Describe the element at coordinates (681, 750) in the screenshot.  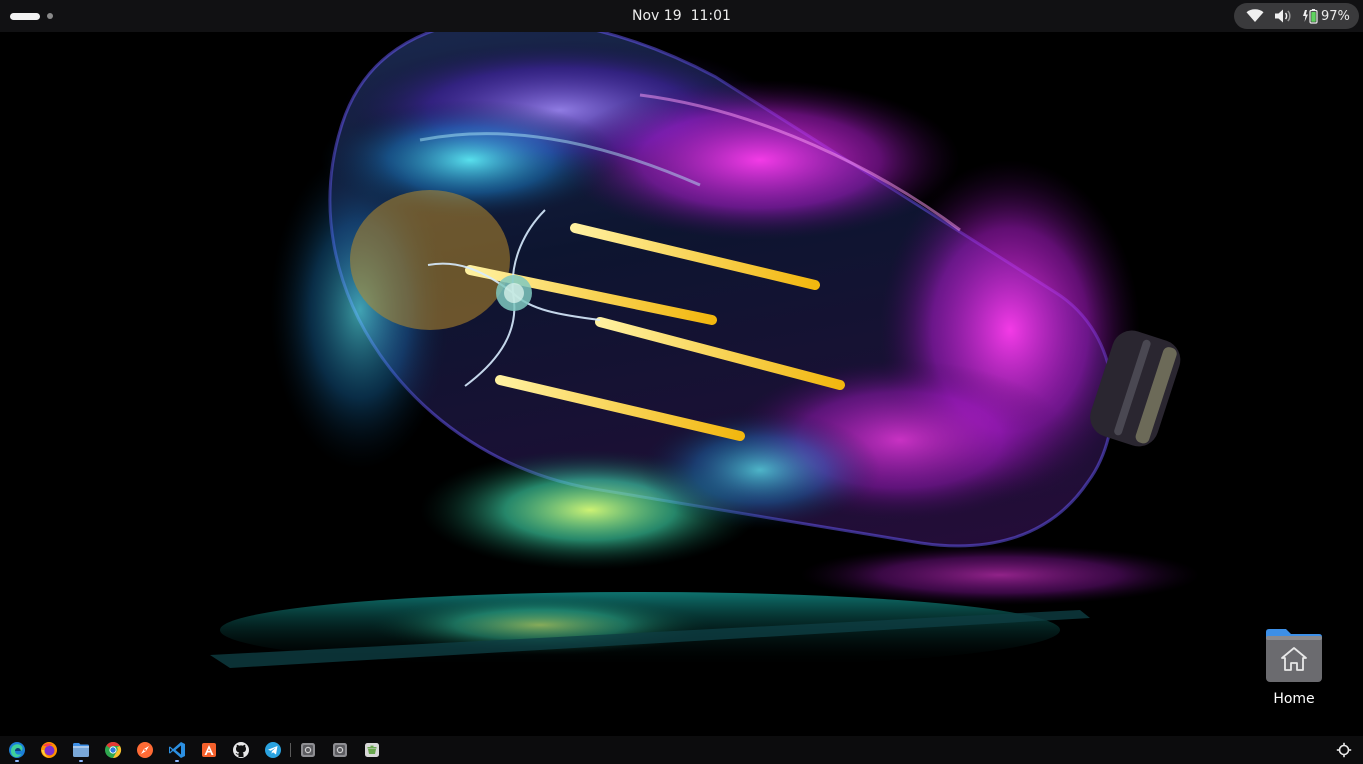
I see `taskbar` at that location.